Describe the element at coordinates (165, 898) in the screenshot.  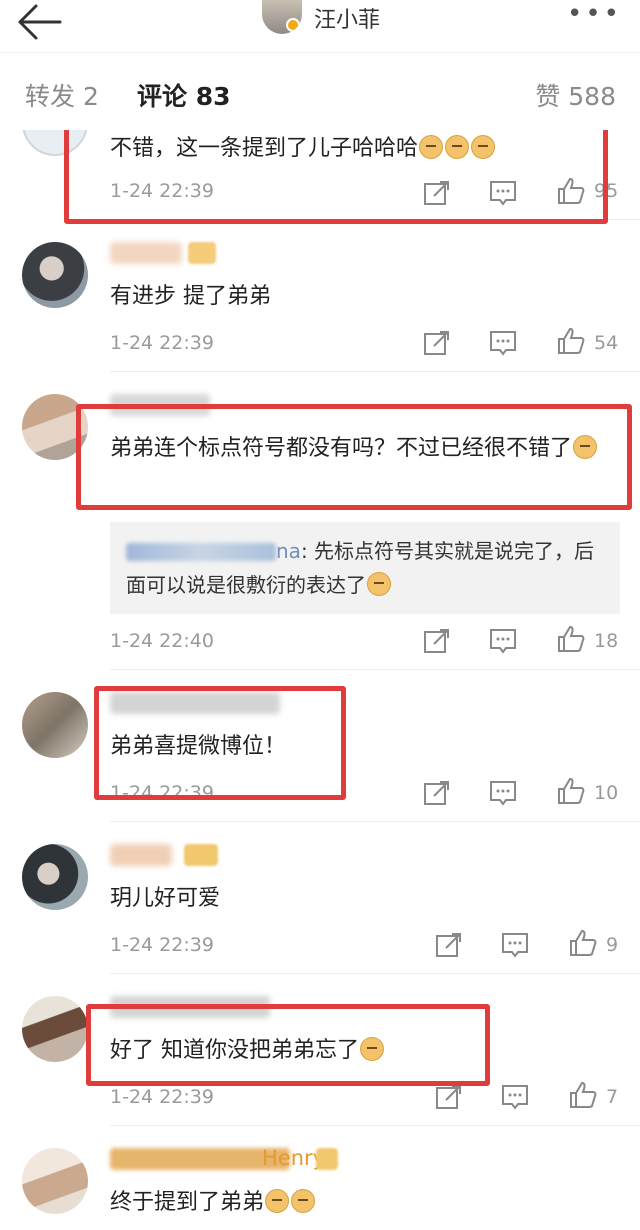
I see `comment-text: 玥儿好可爱` at that location.